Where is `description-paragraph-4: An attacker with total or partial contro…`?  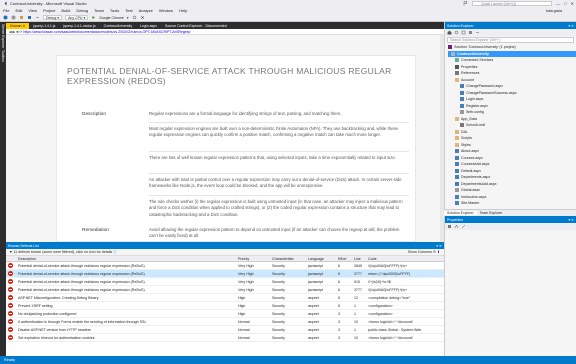 description-paragraph-4: An attacker with total or partial contro… is located at coordinates (279, 181).